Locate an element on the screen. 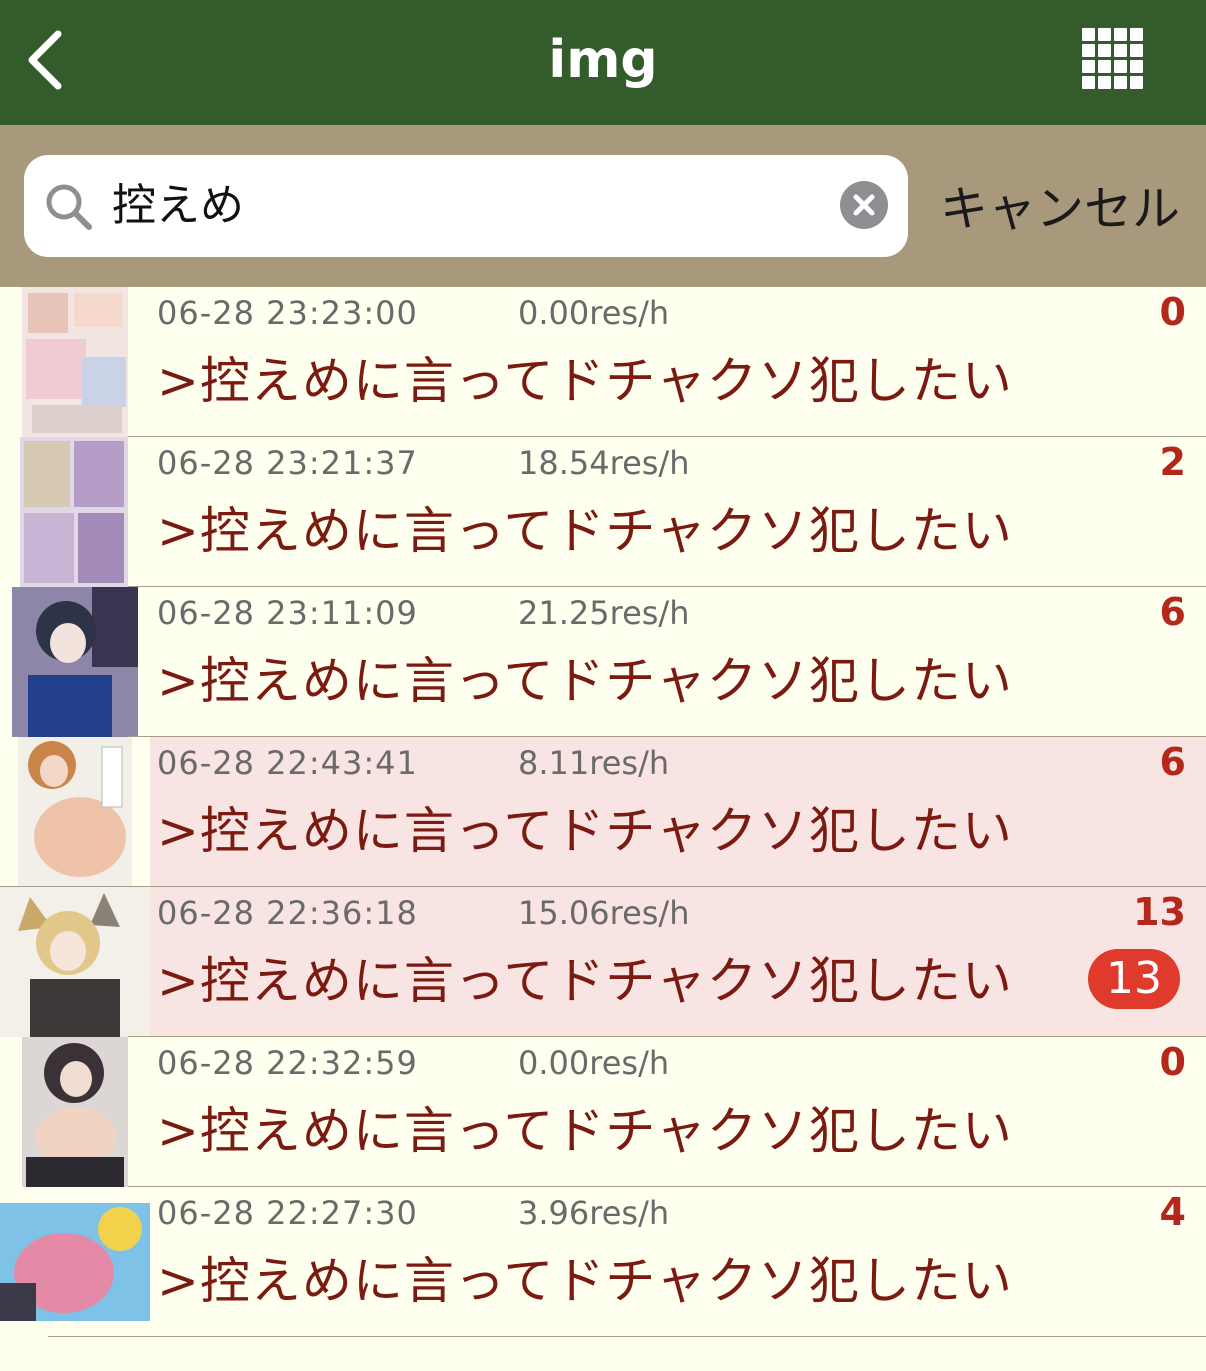  search-bar: 控えめ キャンセル is located at coordinates (603, 206).